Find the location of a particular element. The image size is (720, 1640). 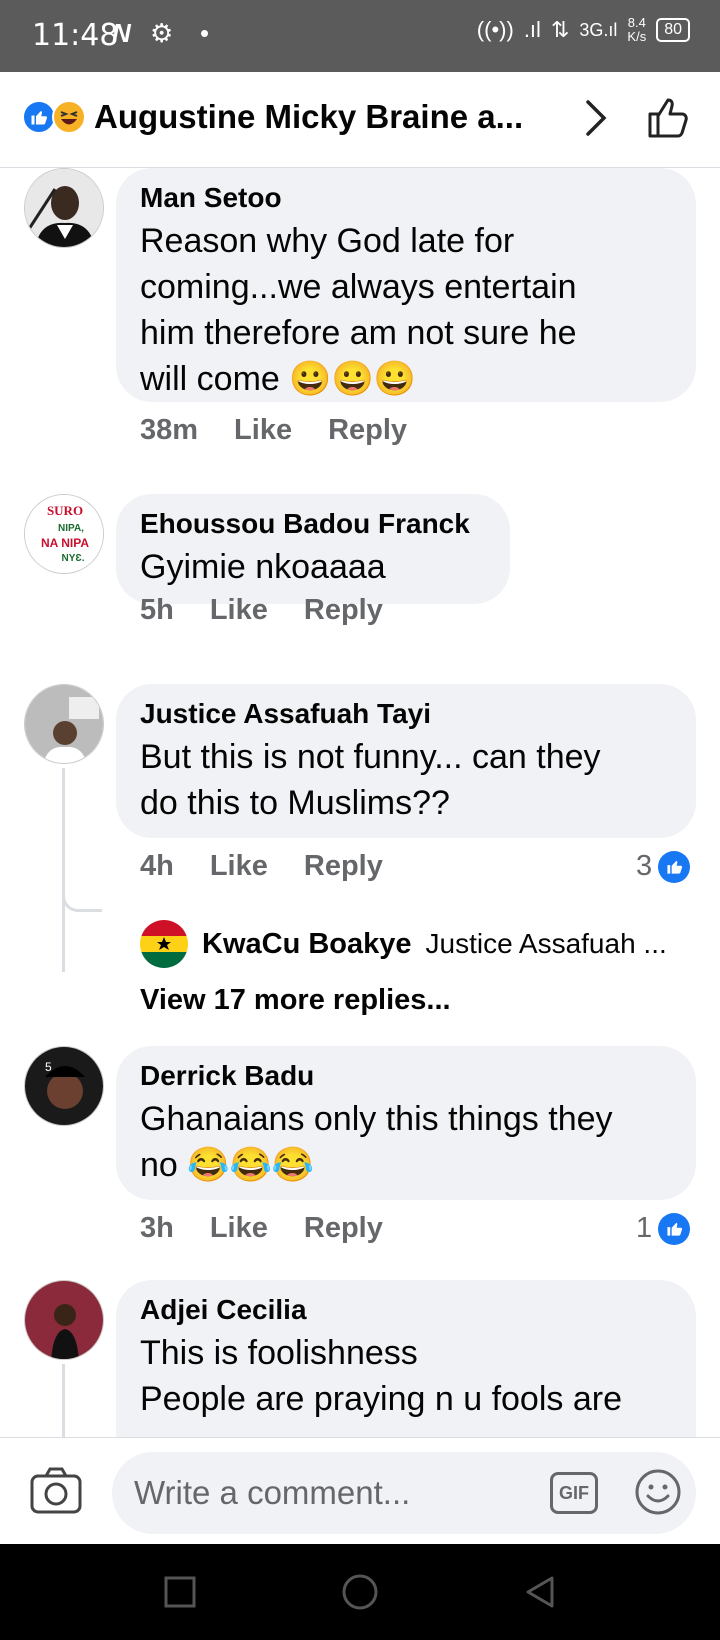

battery-icon: 80 is located at coordinates (673, 30).